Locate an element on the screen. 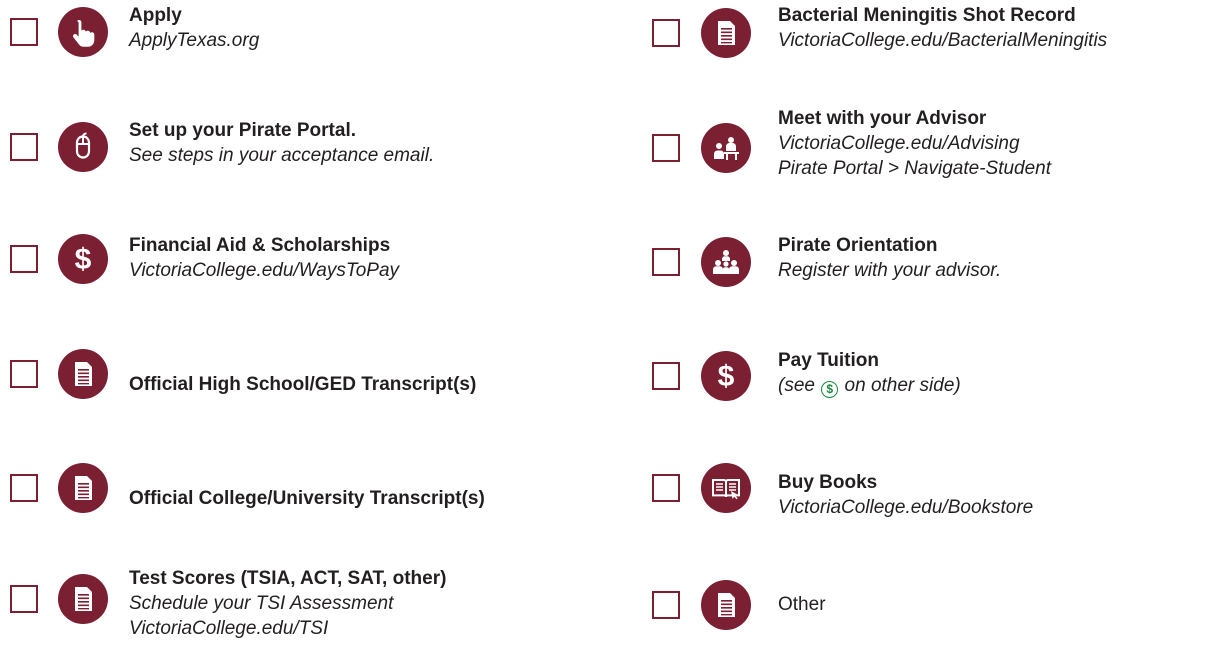  item-link: VictoriaCollege.edu/WaysToPay is located at coordinates (264, 270).